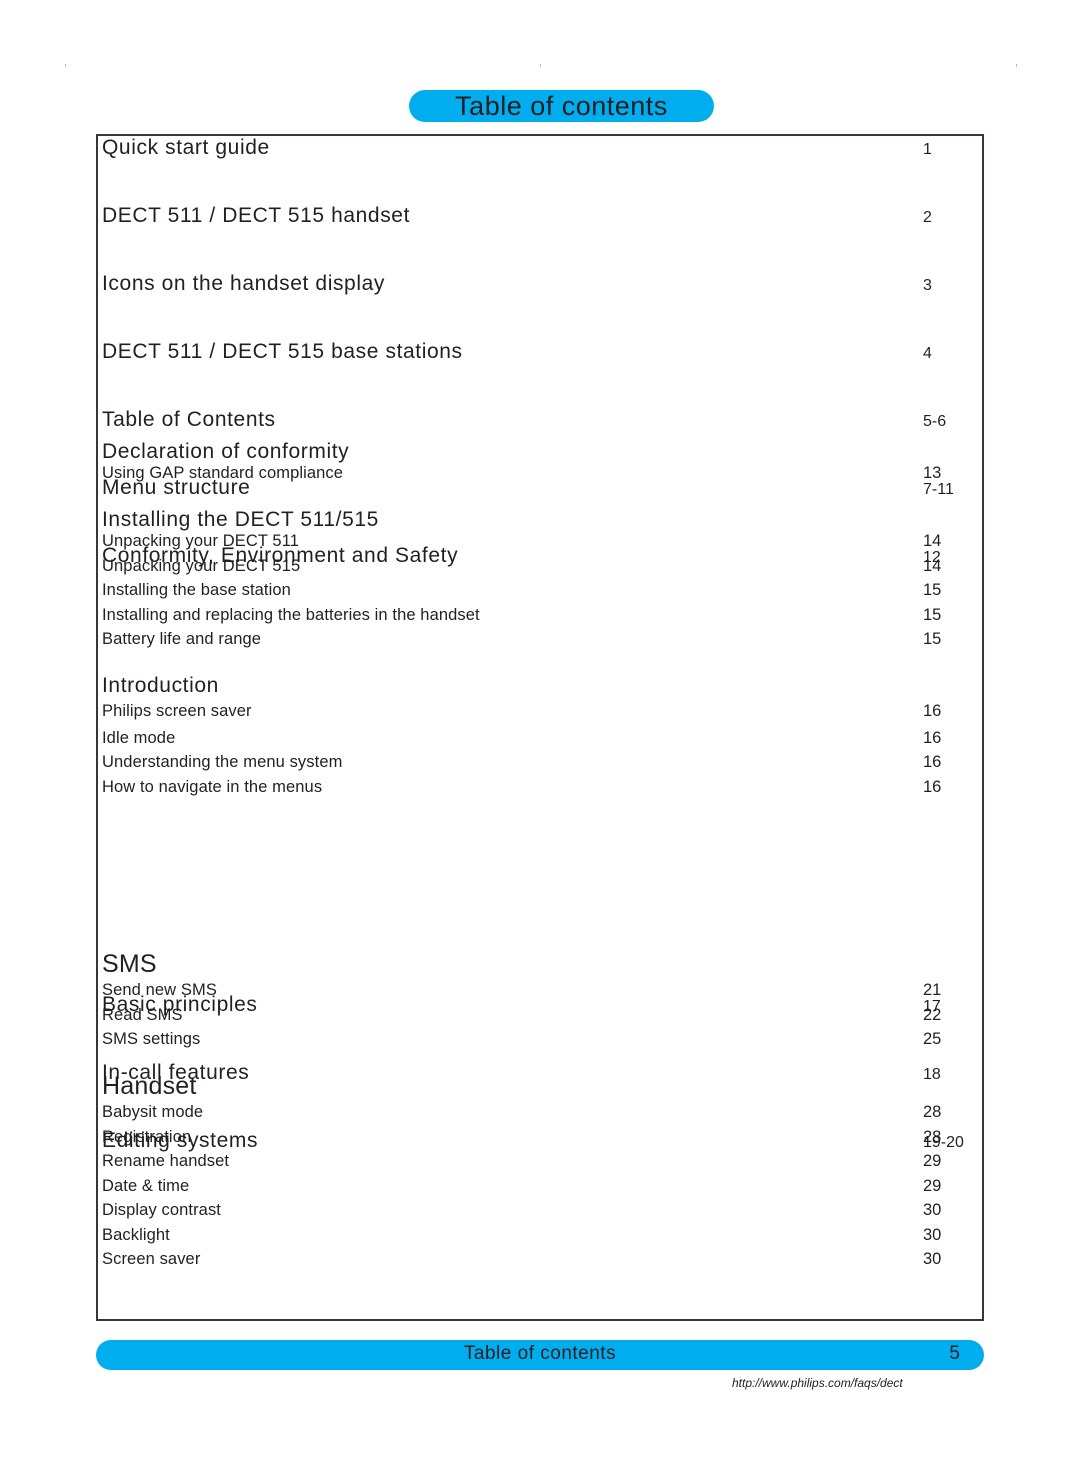 The height and width of the screenshot is (1479, 1080). What do you see at coordinates (201, 566) in the screenshot?
I see `toc-subentry-label: Unpacking your DECT 515` at bounding box center [201, 566].